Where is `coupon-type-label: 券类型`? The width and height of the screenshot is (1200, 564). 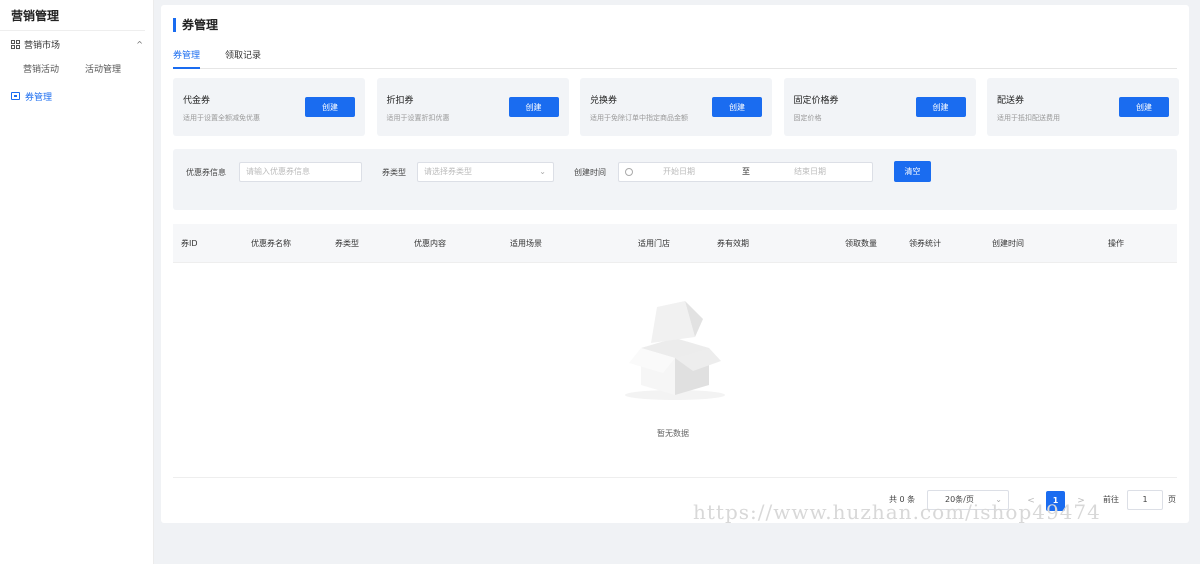 coupon-type-label: 券类型 is located at coordinates (394, 172).